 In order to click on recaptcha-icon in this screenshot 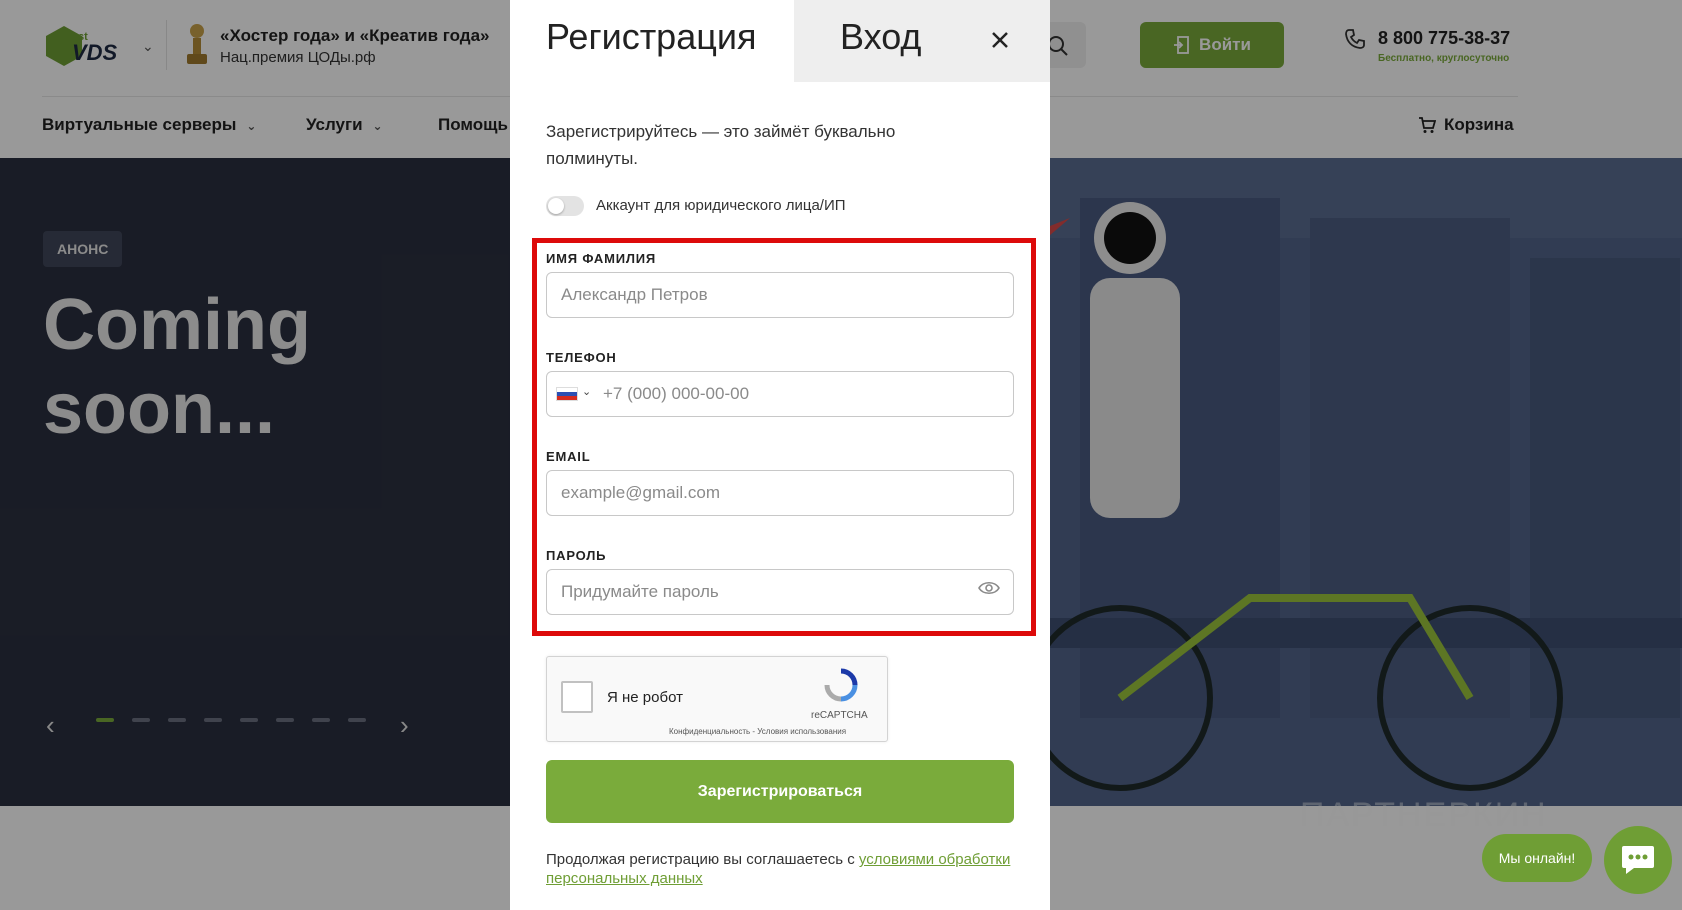, I will do `click(841, 685)`.